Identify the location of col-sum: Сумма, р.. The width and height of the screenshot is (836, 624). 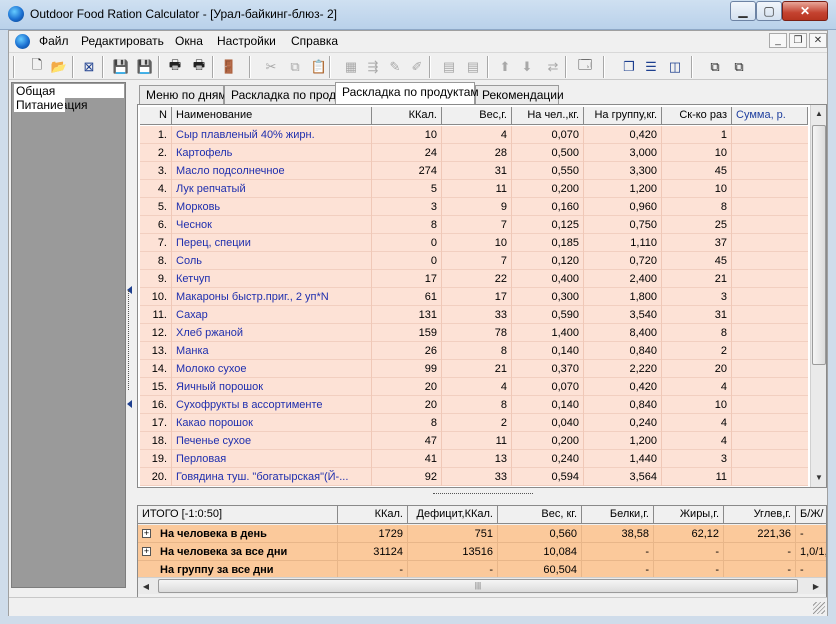
(770, 116).